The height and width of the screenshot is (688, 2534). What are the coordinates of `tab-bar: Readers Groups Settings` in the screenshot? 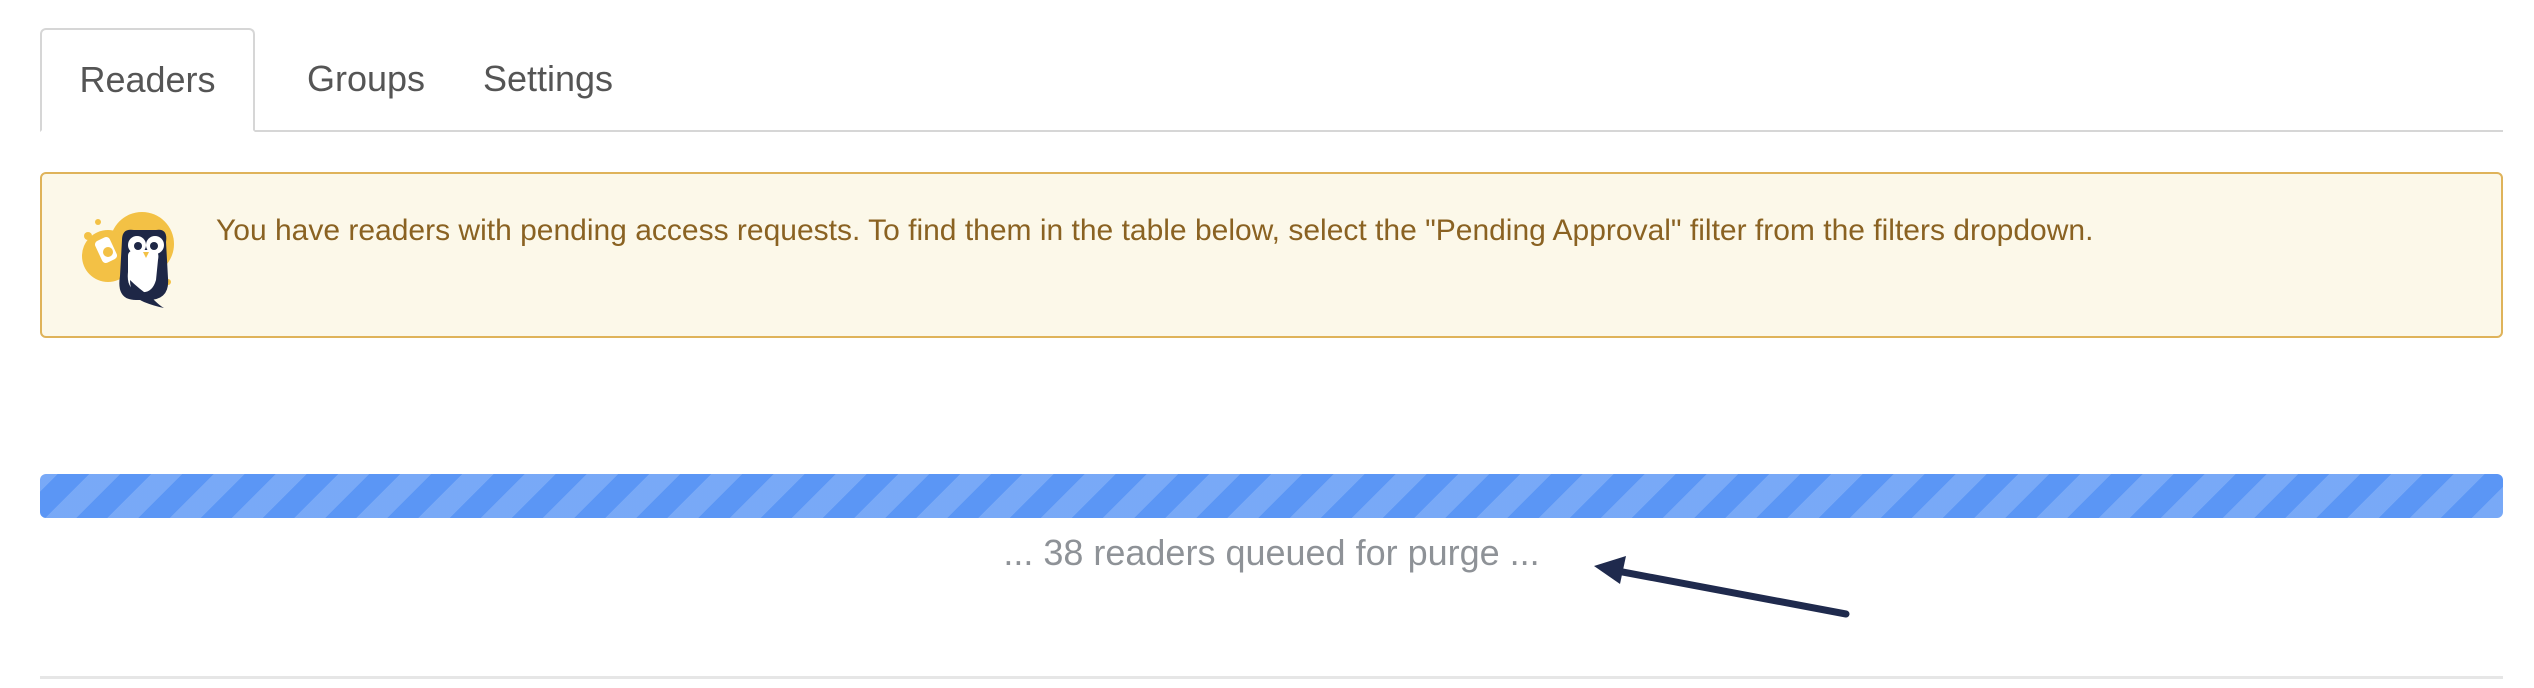 It's located at (1271, 79).